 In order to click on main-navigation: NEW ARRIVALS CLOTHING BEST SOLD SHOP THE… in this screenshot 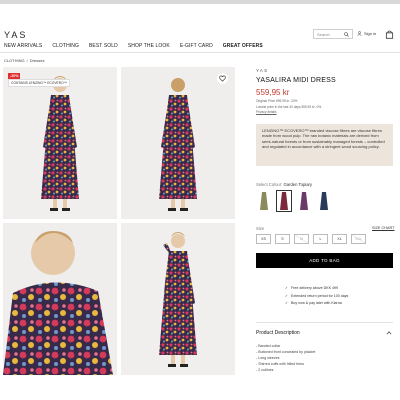, I will do `click(133, 46)`.